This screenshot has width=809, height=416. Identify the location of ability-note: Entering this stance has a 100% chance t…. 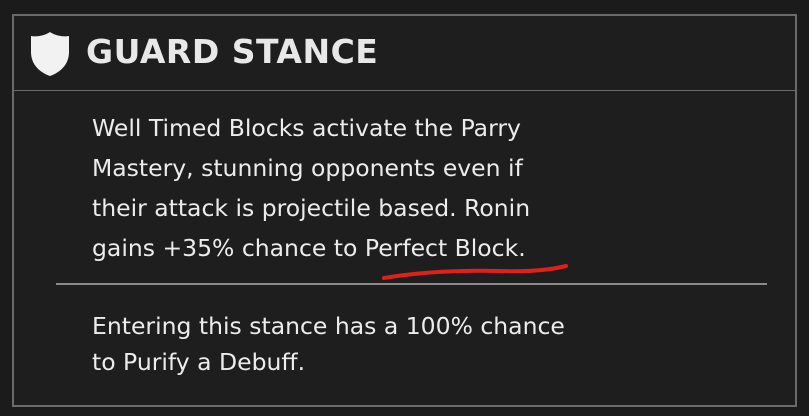
(402, 344).